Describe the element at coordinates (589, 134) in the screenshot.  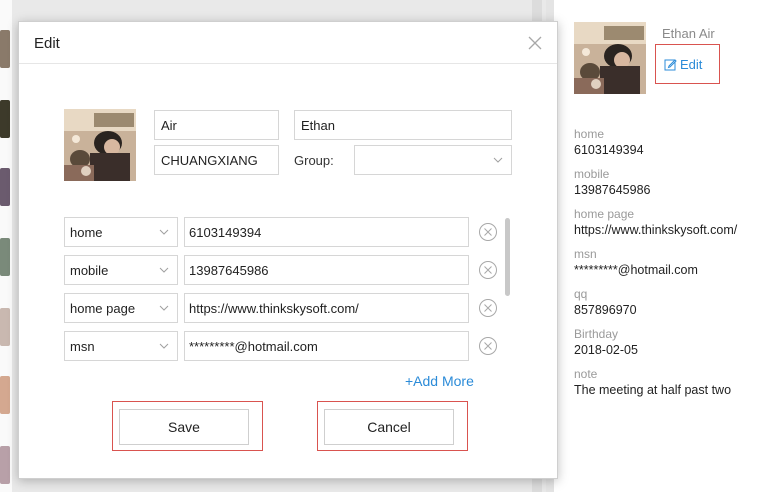
I see `detail-field-label: home` at that location.